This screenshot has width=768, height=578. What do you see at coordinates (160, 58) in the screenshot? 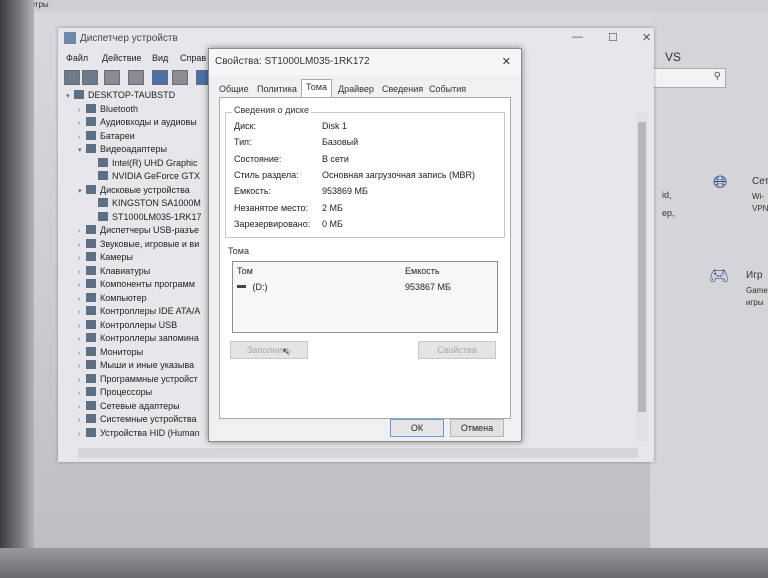
I see `menu-view: Вид` at bounding box center [160, 58].